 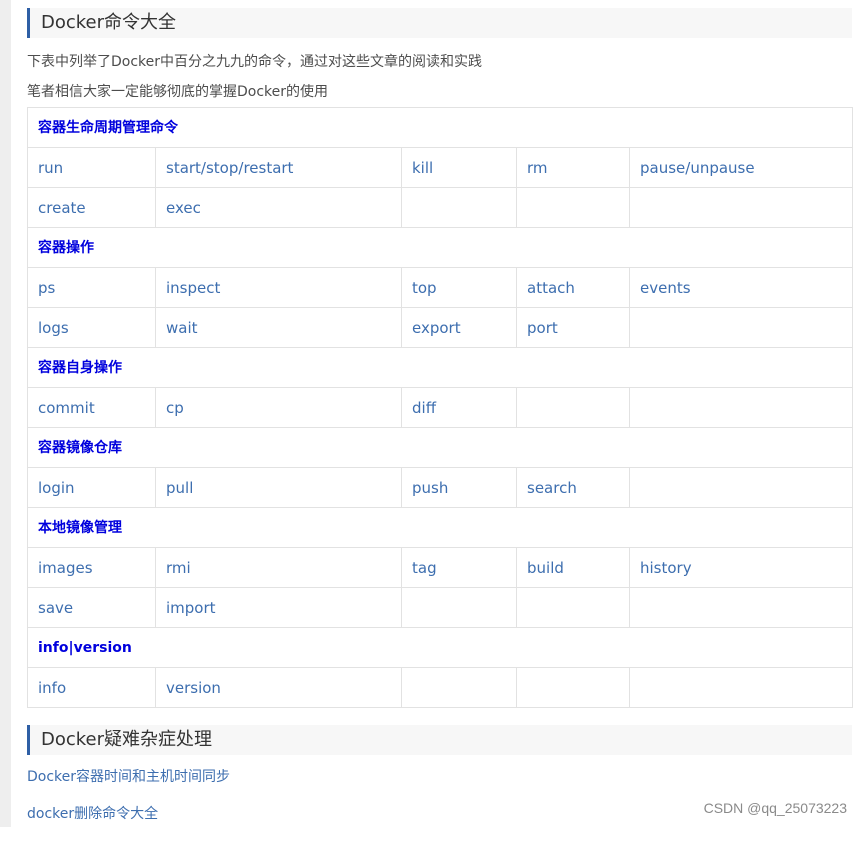 I want to click on section-heading-docker-commands: Docker命令大全, so click(x=439, y=23).